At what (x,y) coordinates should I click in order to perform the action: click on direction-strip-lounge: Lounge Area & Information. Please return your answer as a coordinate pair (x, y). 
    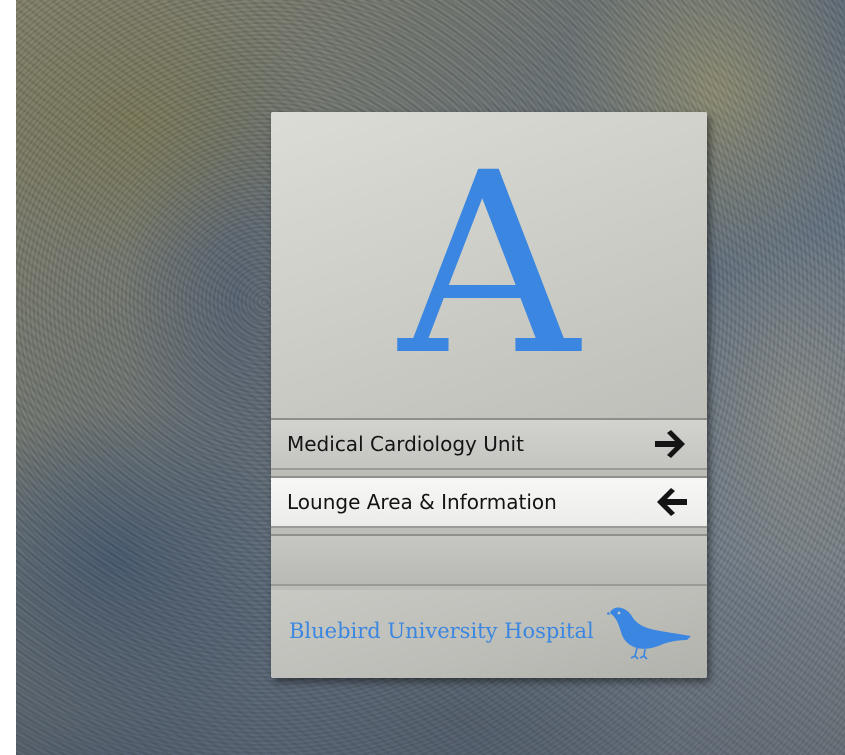
    Looking at the image, I should click on (489, 502).